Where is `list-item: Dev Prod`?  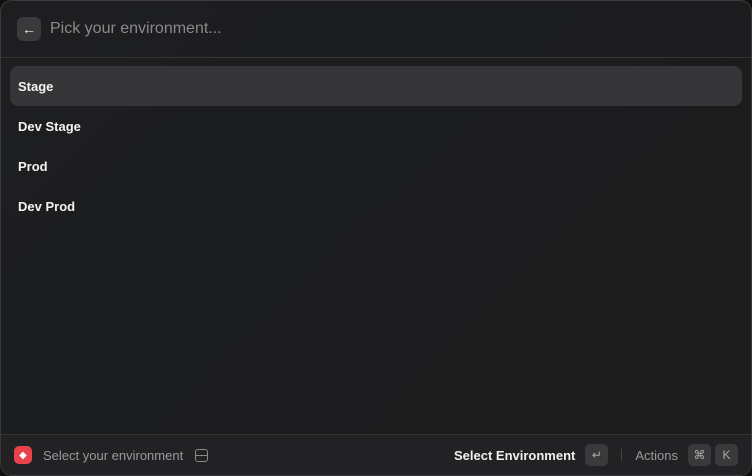 list-item: Dev Prod is located at coordinates (376, 206).